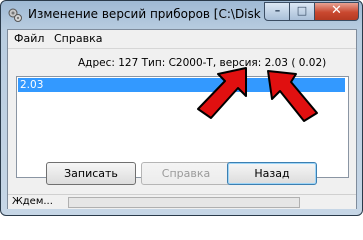  What do you see at coordinates (182, 39) in the screenshot?
I see `menu-bar: Файл Справка` at bounding box center [182, 39].